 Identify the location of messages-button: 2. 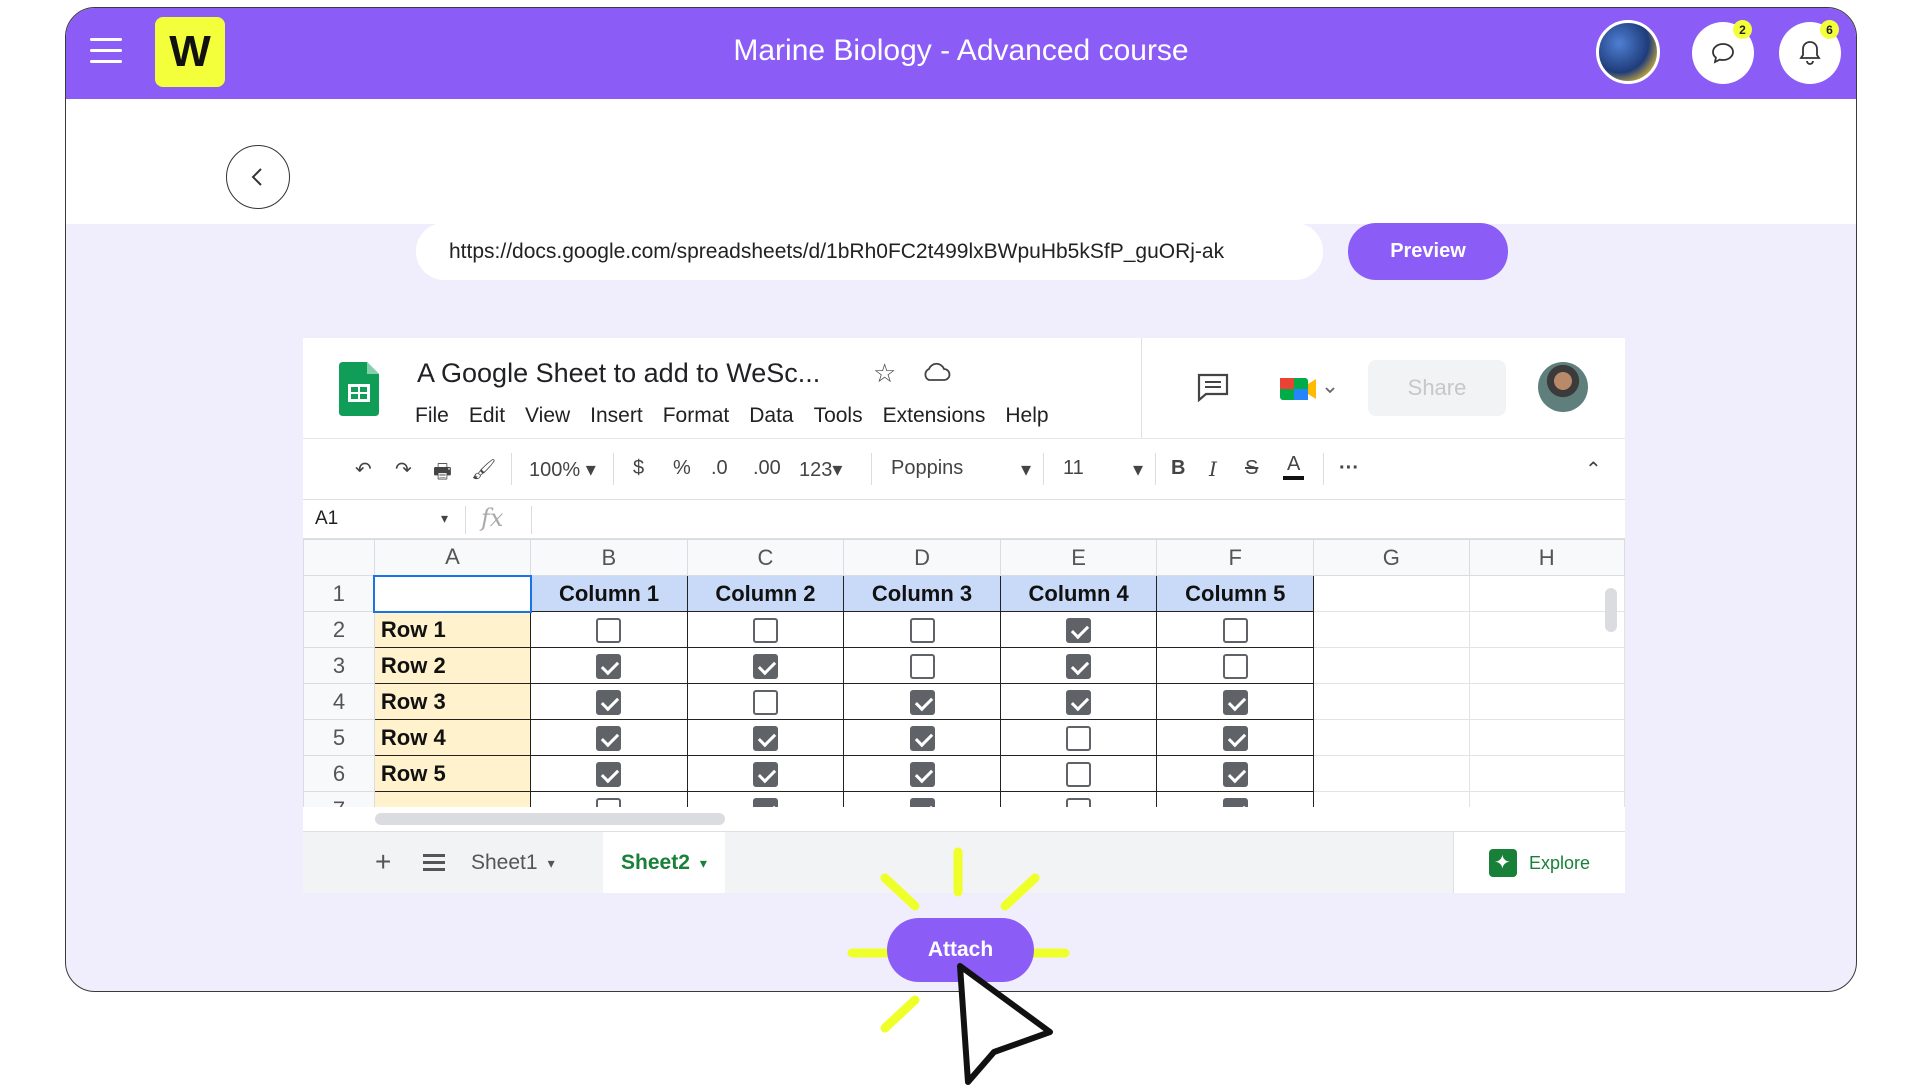
(1723, 52).